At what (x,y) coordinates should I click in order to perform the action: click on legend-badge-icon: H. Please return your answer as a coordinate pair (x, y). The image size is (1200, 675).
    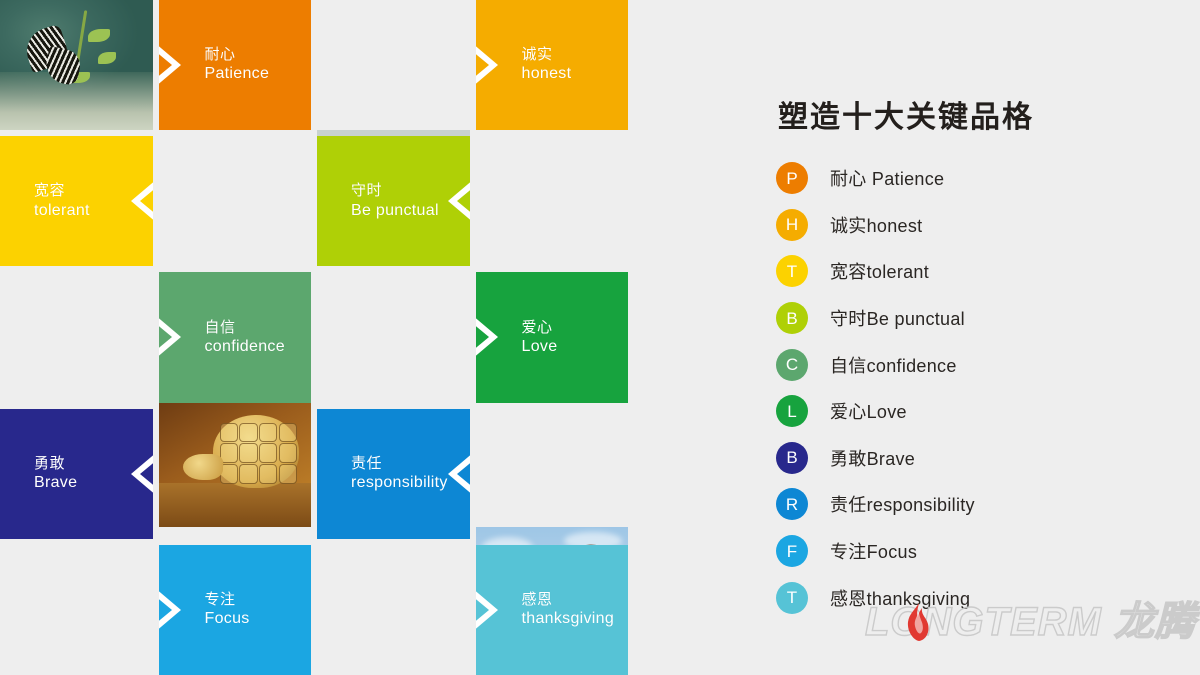
    Looking at the image, I should click on (792, 224).